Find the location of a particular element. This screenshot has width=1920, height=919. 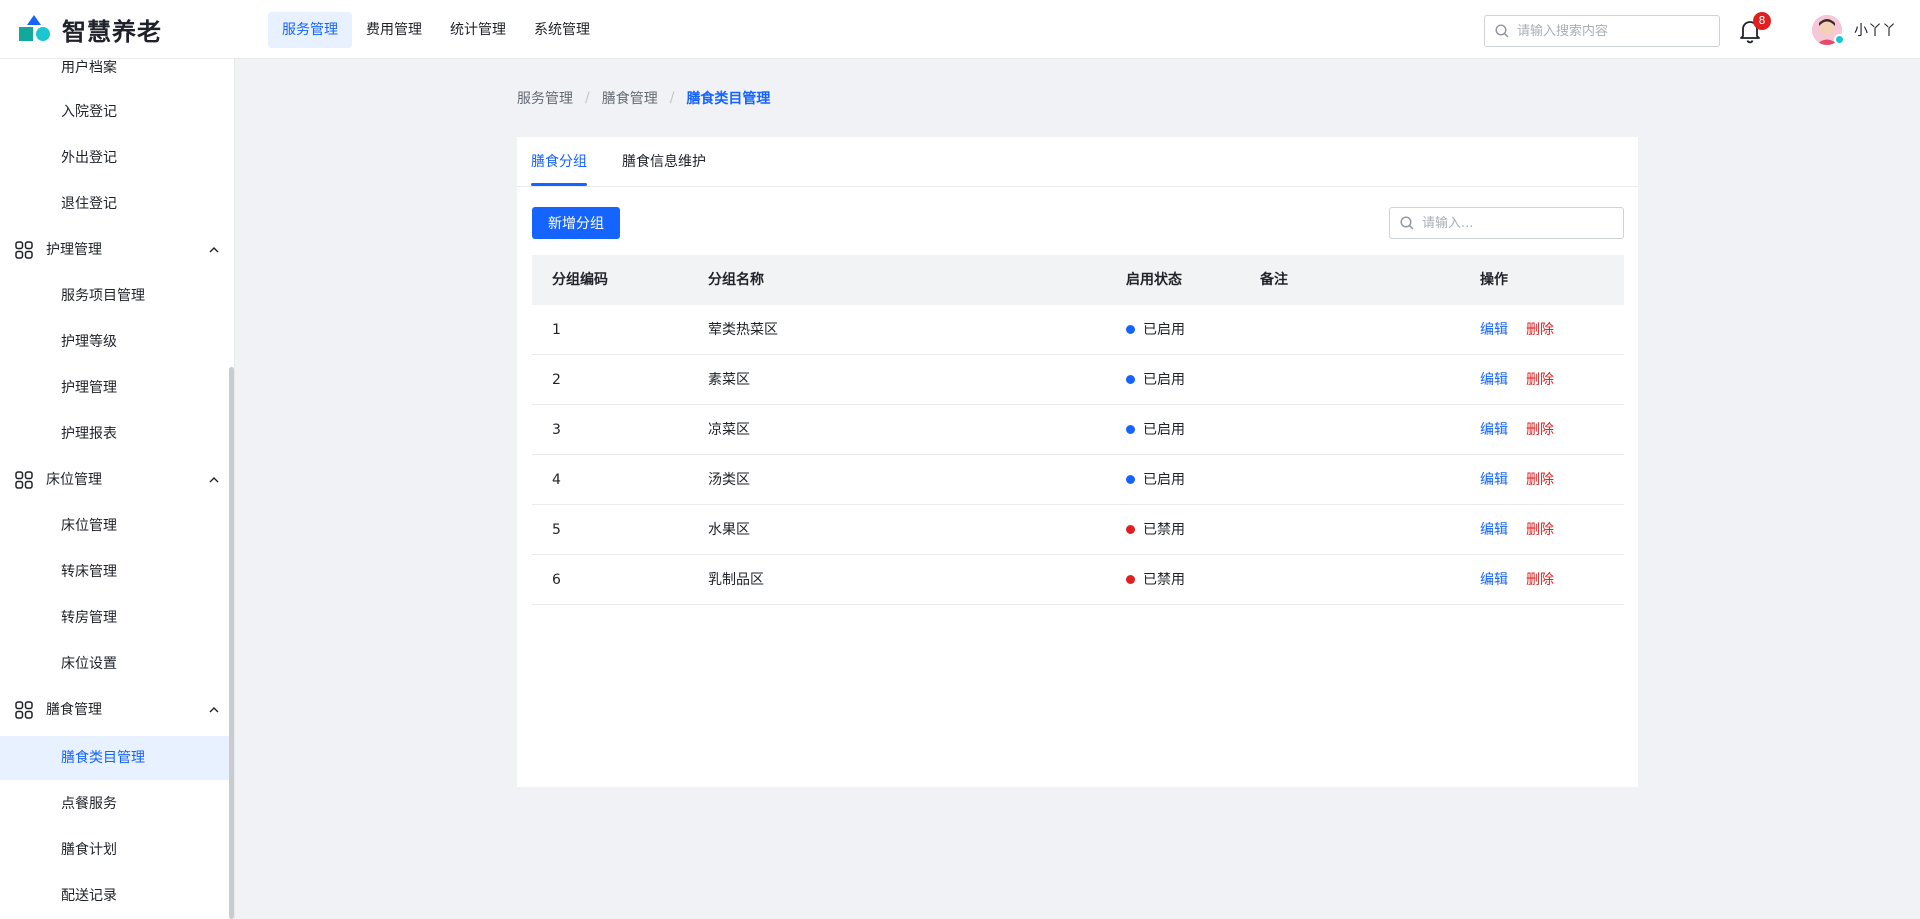

breadcrumb-item: 服务管理 is located at coordinates (545, 98).